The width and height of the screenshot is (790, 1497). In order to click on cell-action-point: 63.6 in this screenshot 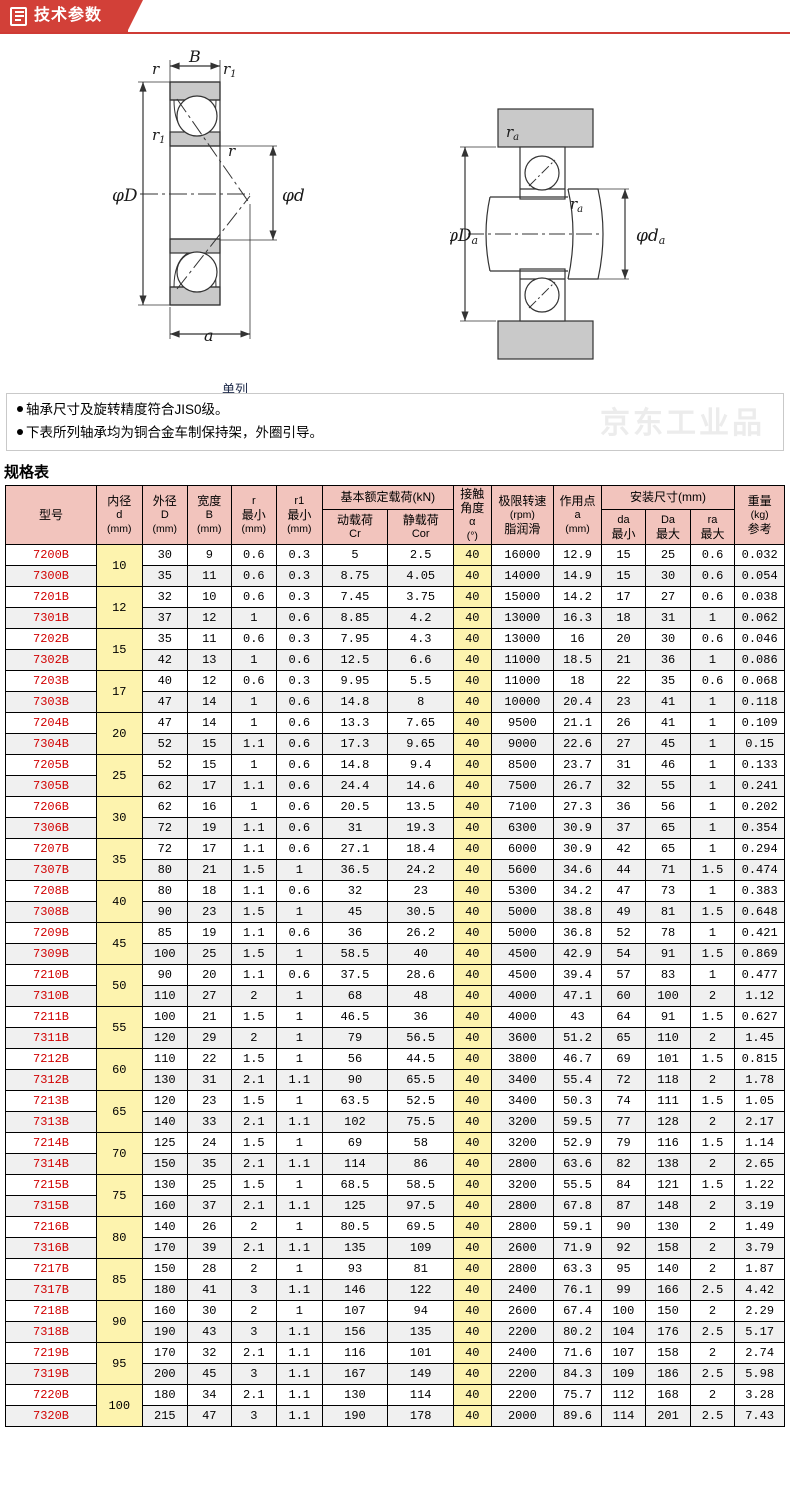, I will do `click(577, 1164)`.